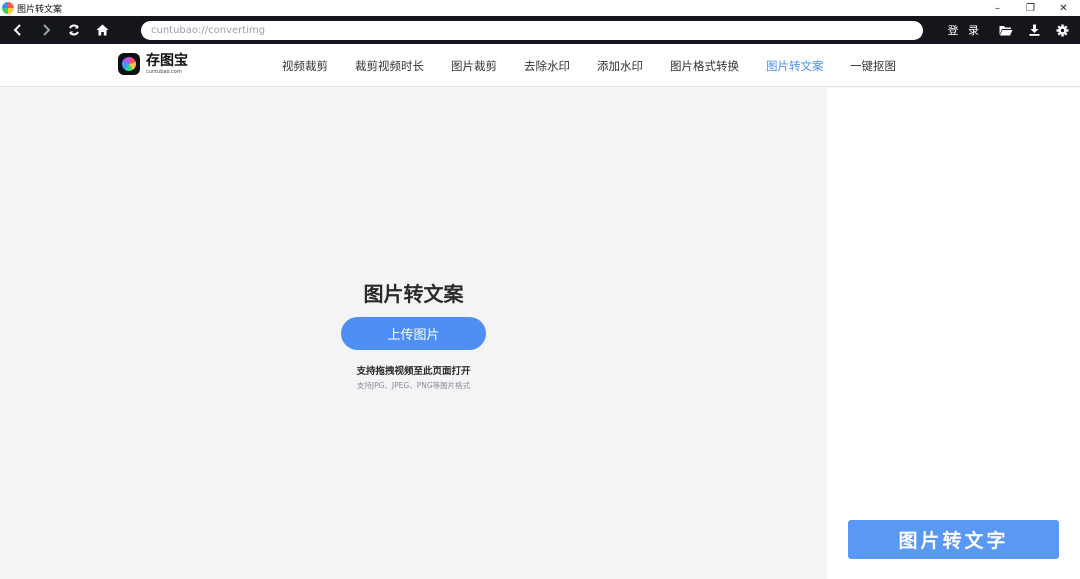 This screenshot has height=579, width=1080. I want to click on nav-trim-video: 裁剪视频时长, so click(389, 66).